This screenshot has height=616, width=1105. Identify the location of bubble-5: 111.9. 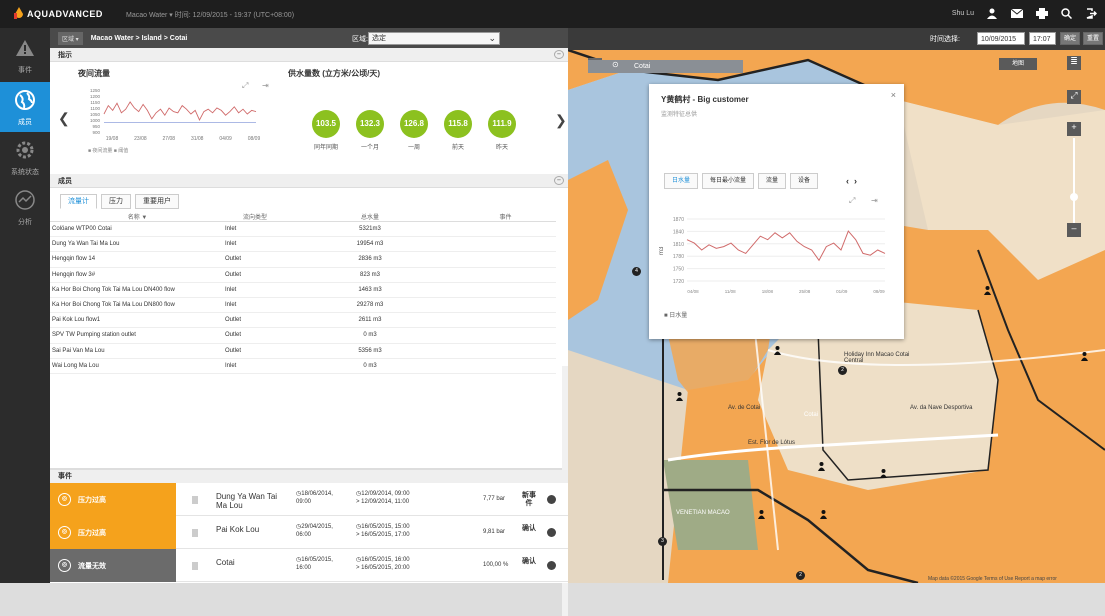
(502, 124).